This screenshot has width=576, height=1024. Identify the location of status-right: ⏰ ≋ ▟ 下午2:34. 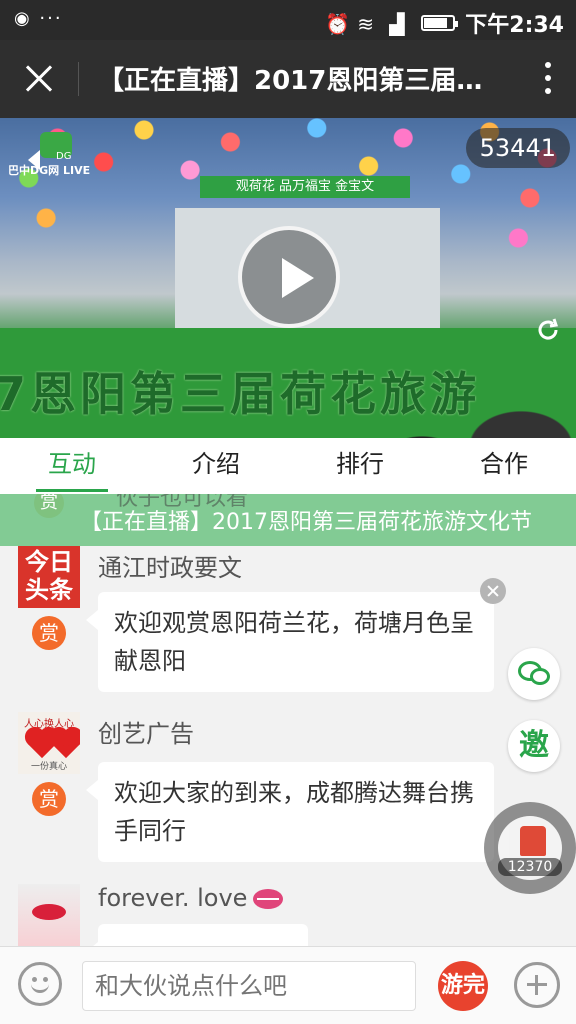
(444, 23).